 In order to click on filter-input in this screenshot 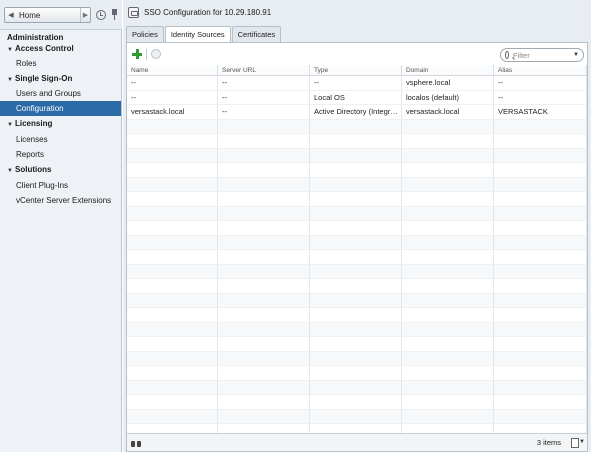, I will do `click(543, 55)`.